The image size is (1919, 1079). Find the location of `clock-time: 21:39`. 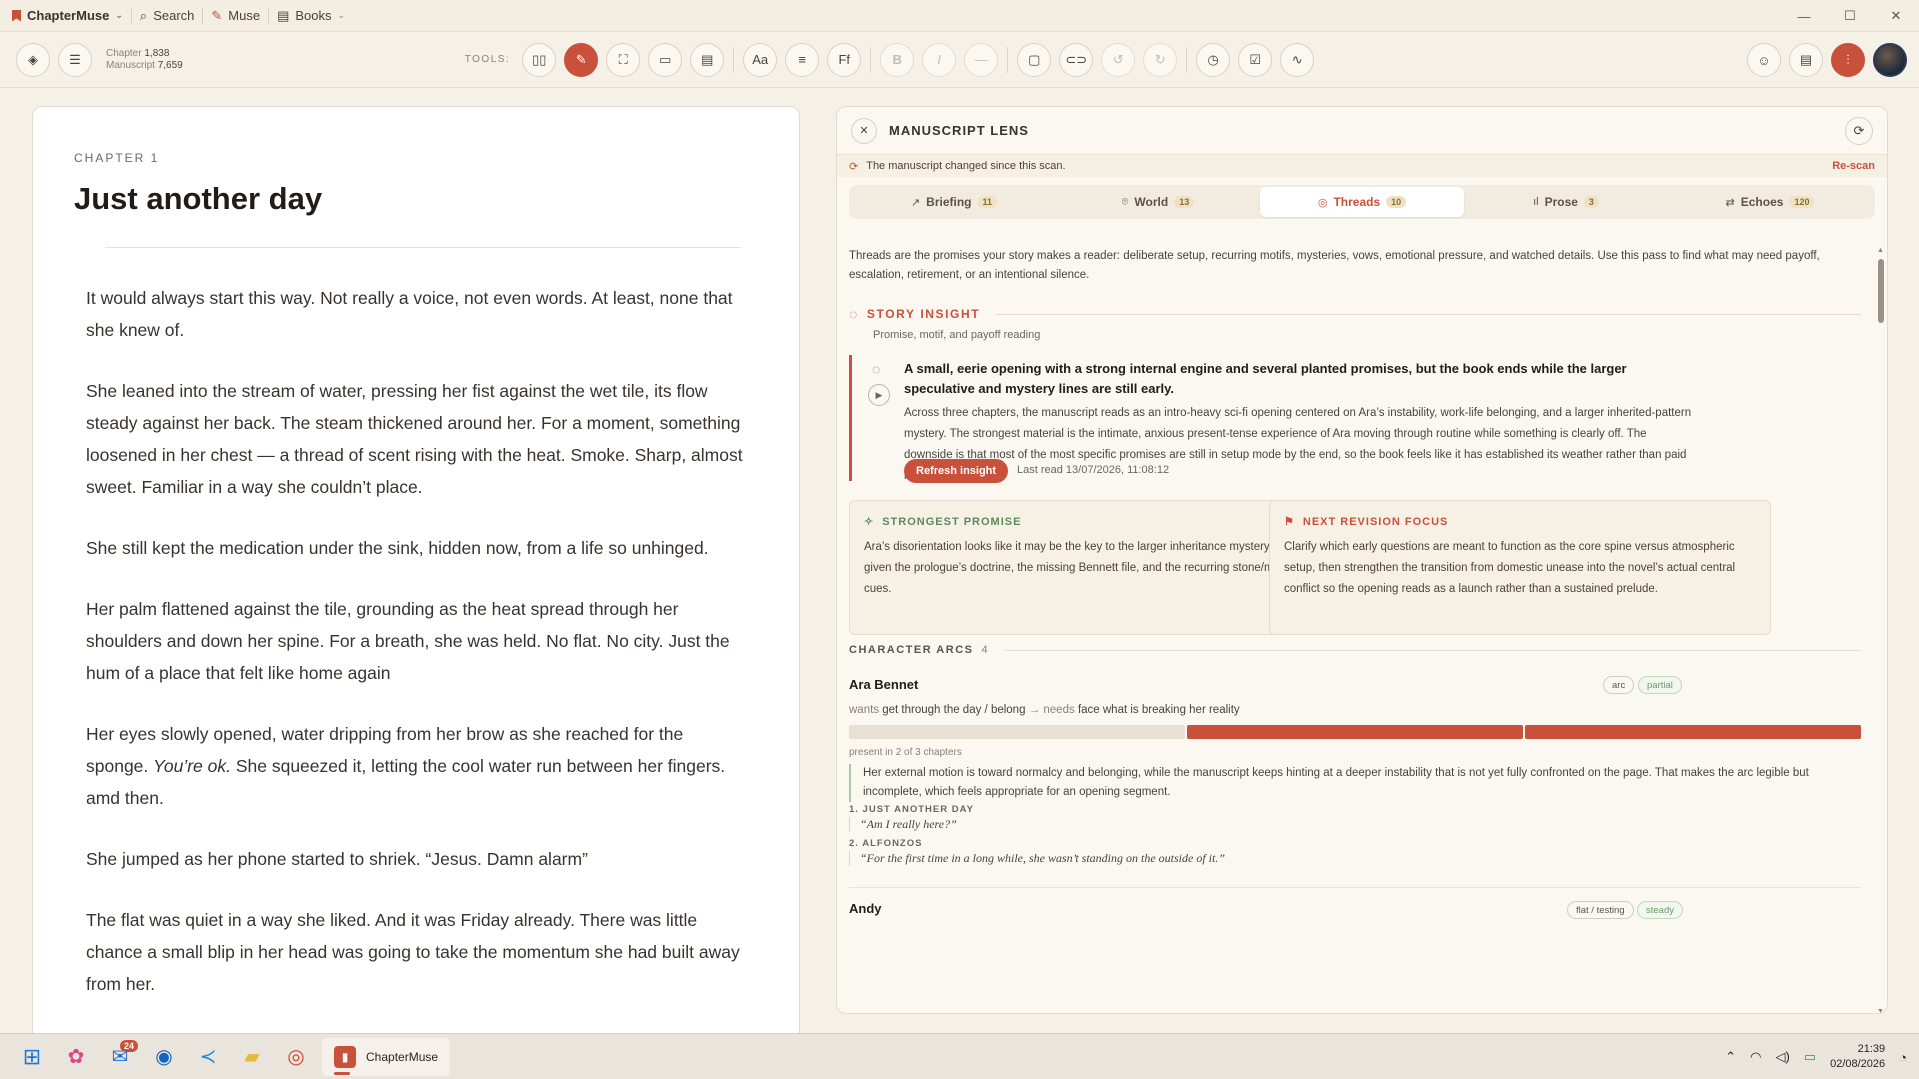

clock-time: 21:39 is located at coordinates (1871, 1049).